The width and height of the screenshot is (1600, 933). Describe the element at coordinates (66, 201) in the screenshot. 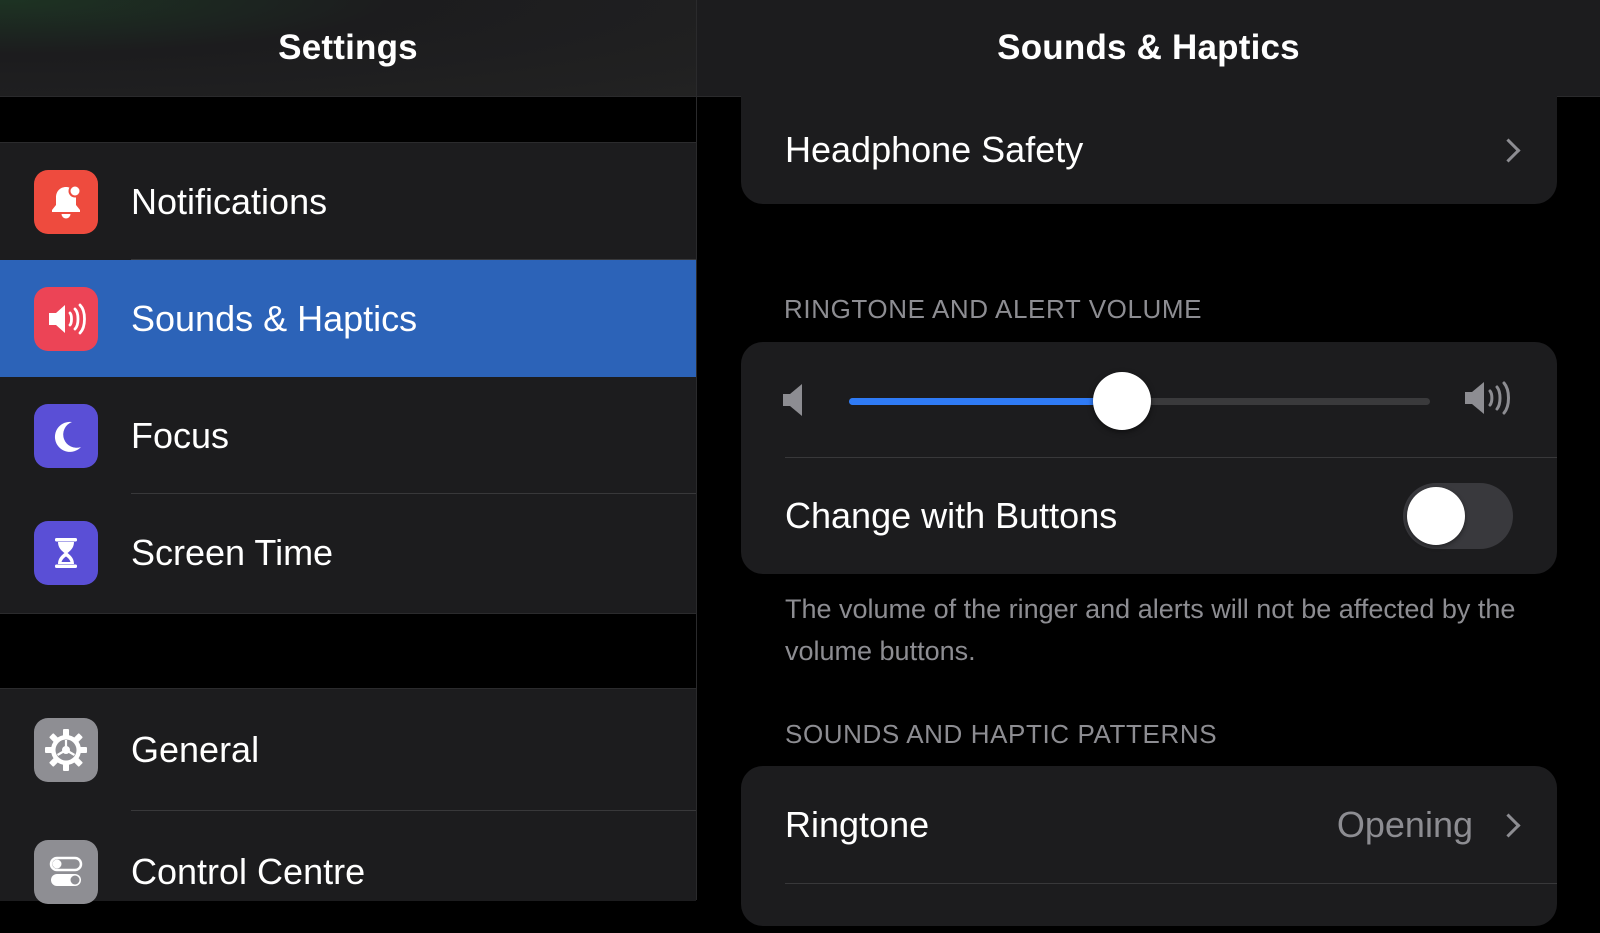

I see `bell-icon` at that location.